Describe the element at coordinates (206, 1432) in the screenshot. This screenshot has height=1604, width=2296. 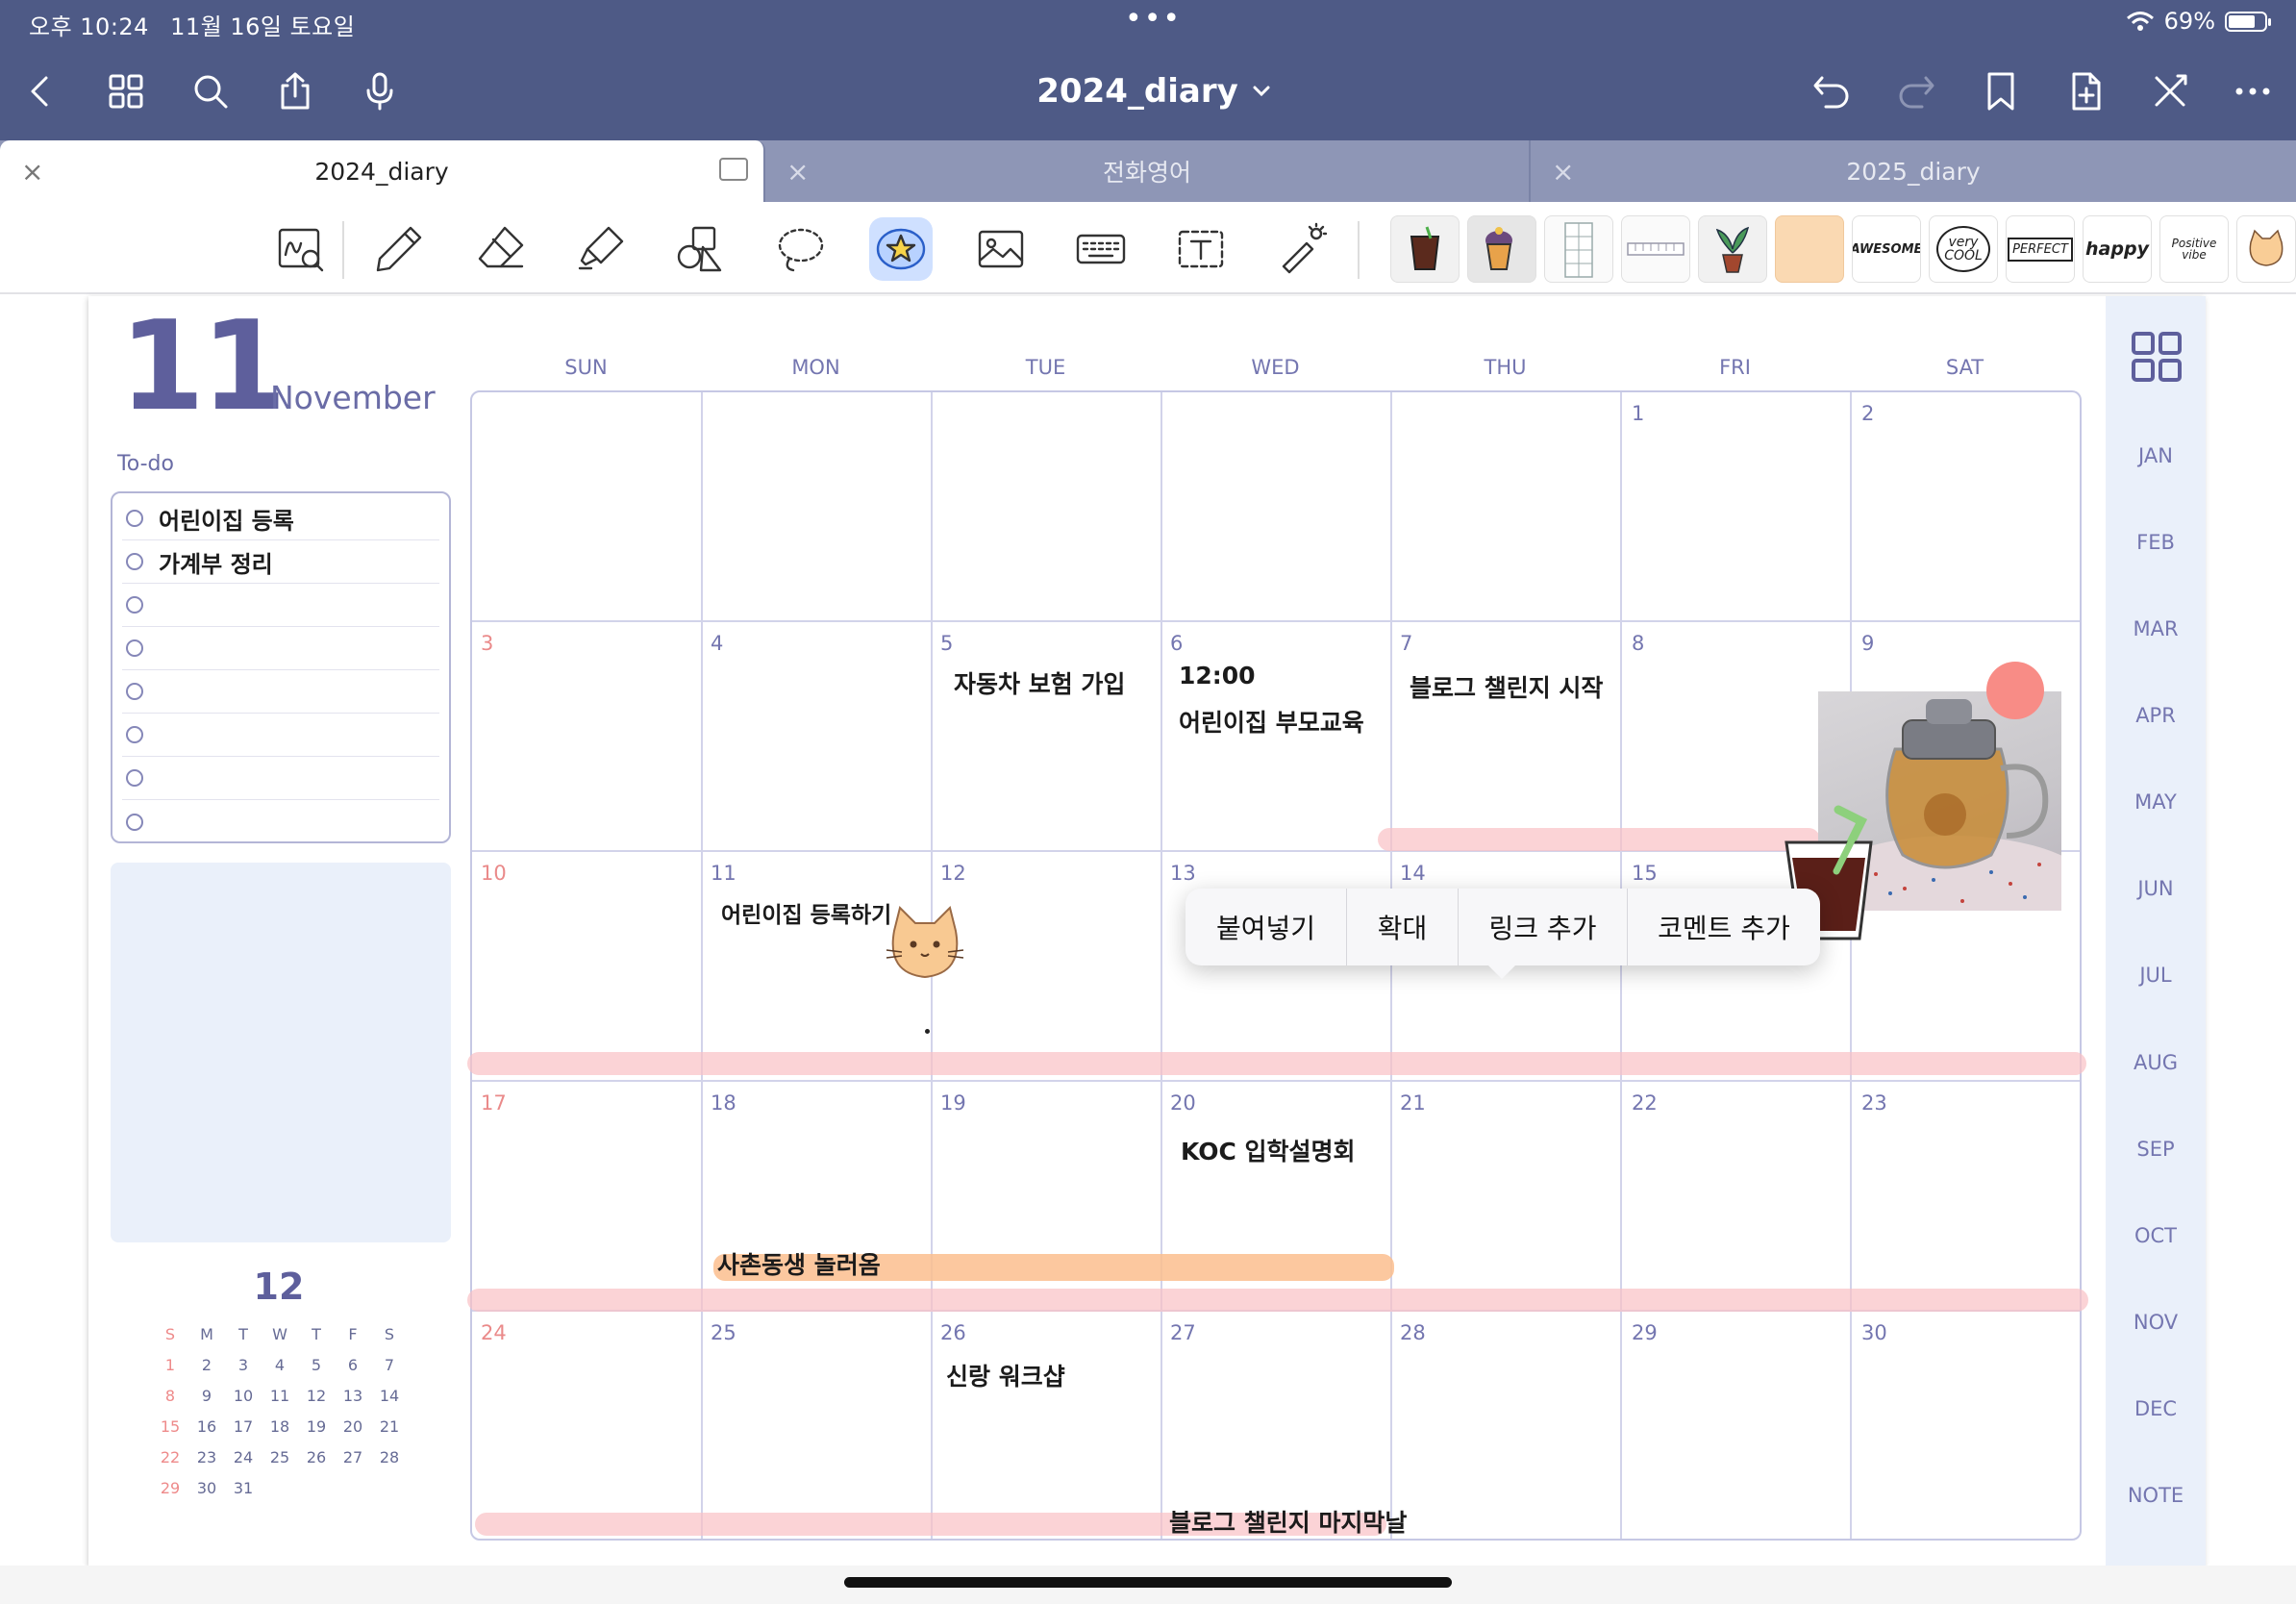
I see `mini-date: 16` at that location.